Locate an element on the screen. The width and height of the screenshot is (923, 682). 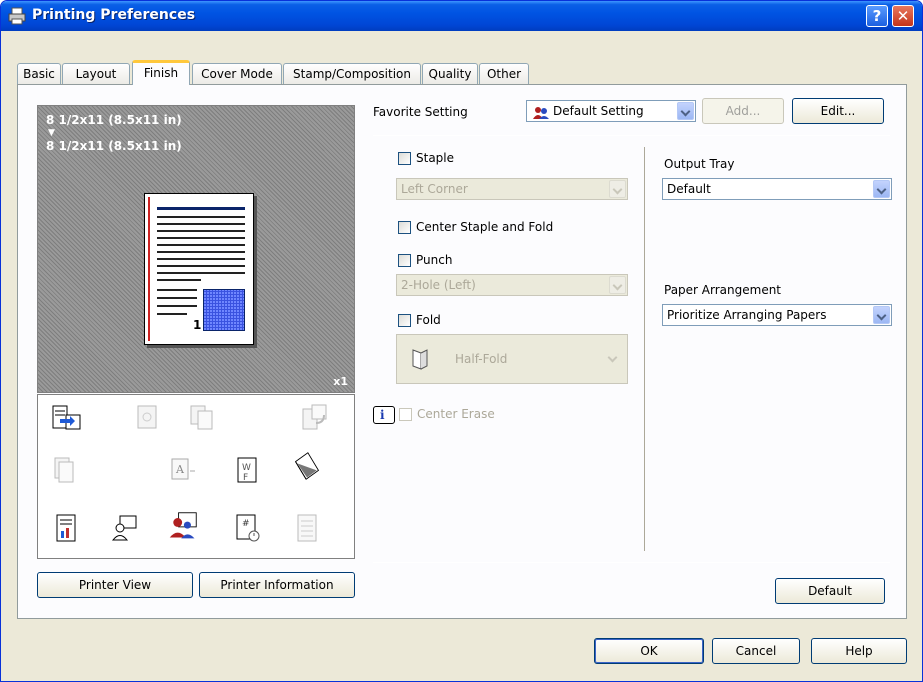
center-staple-fold-label: Center Staple and Fold is located at coordinates (485, 227).